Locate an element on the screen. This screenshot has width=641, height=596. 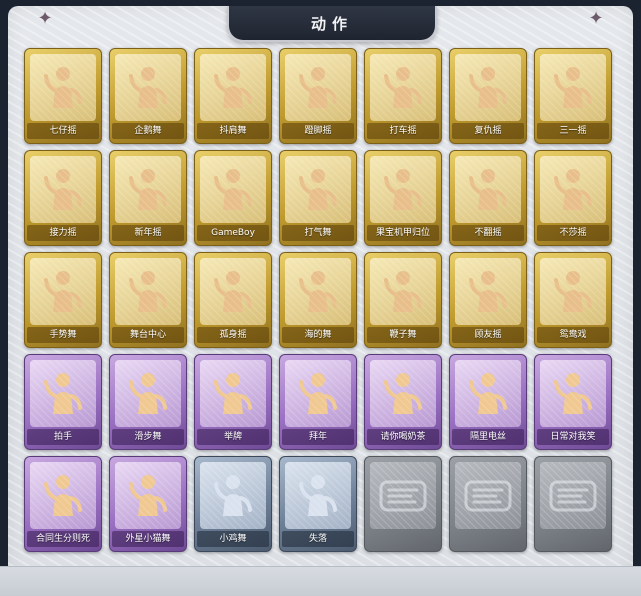
action-card: 小鸡舞 is located at coordinates (233, 504).